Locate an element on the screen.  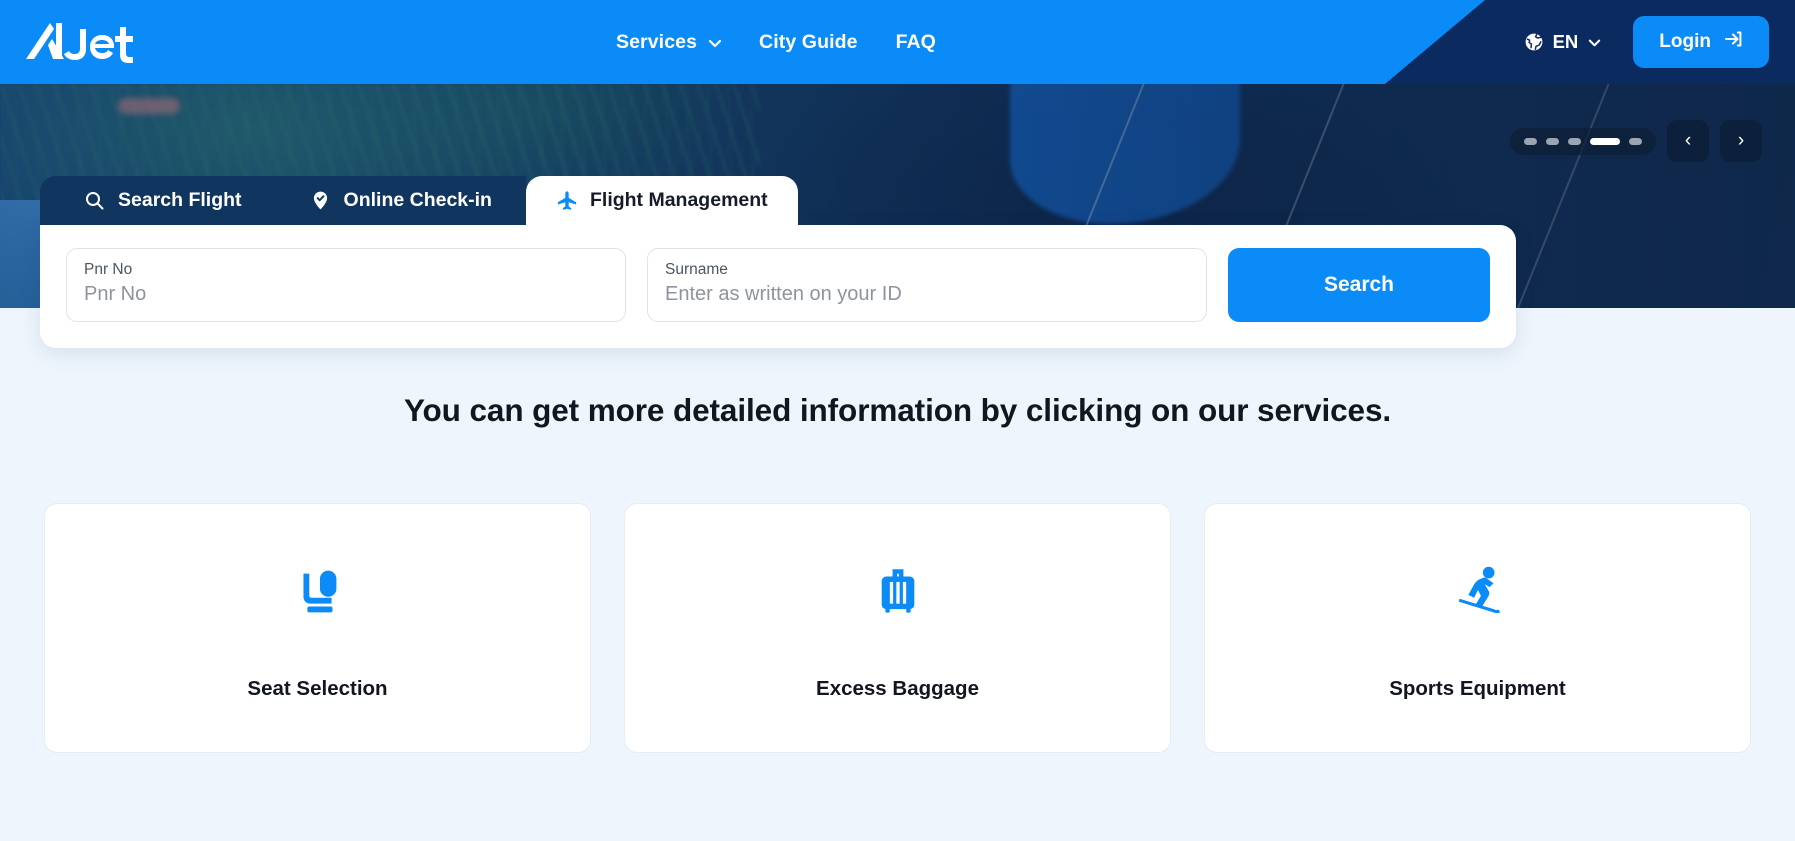
language-selector: EN is located at coordinates (1563, 42).